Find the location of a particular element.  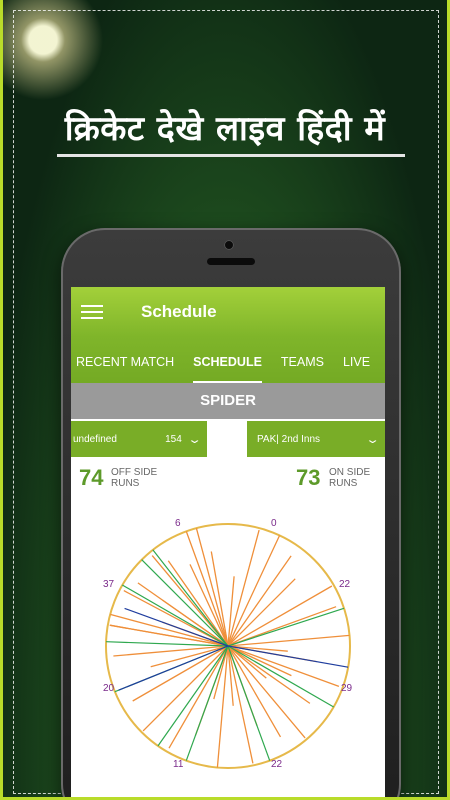

section-title: SPIDER is located at coordinates (228, 401).